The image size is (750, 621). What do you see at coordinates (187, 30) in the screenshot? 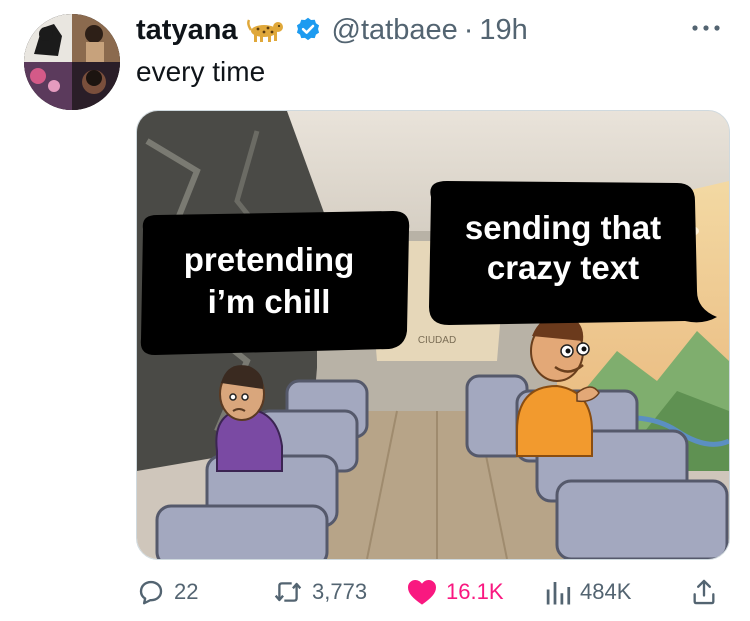
I see `display-name: tatyana` at bounding box center [187, 30].